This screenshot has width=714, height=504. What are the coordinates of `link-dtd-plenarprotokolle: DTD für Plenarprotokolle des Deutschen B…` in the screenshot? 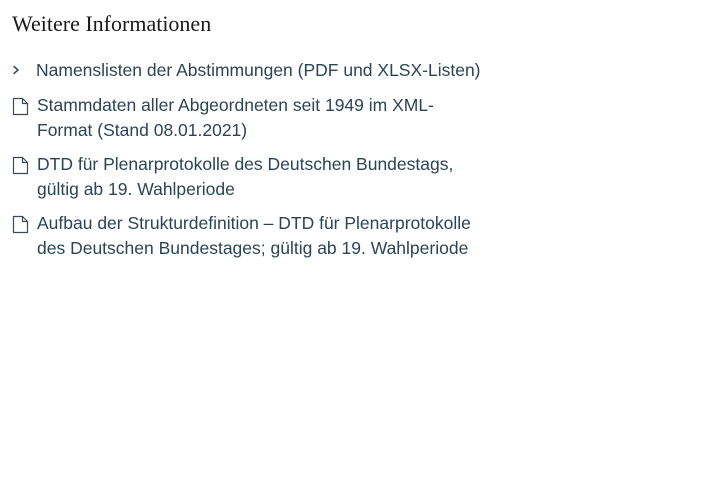 It's located at (243, 177).